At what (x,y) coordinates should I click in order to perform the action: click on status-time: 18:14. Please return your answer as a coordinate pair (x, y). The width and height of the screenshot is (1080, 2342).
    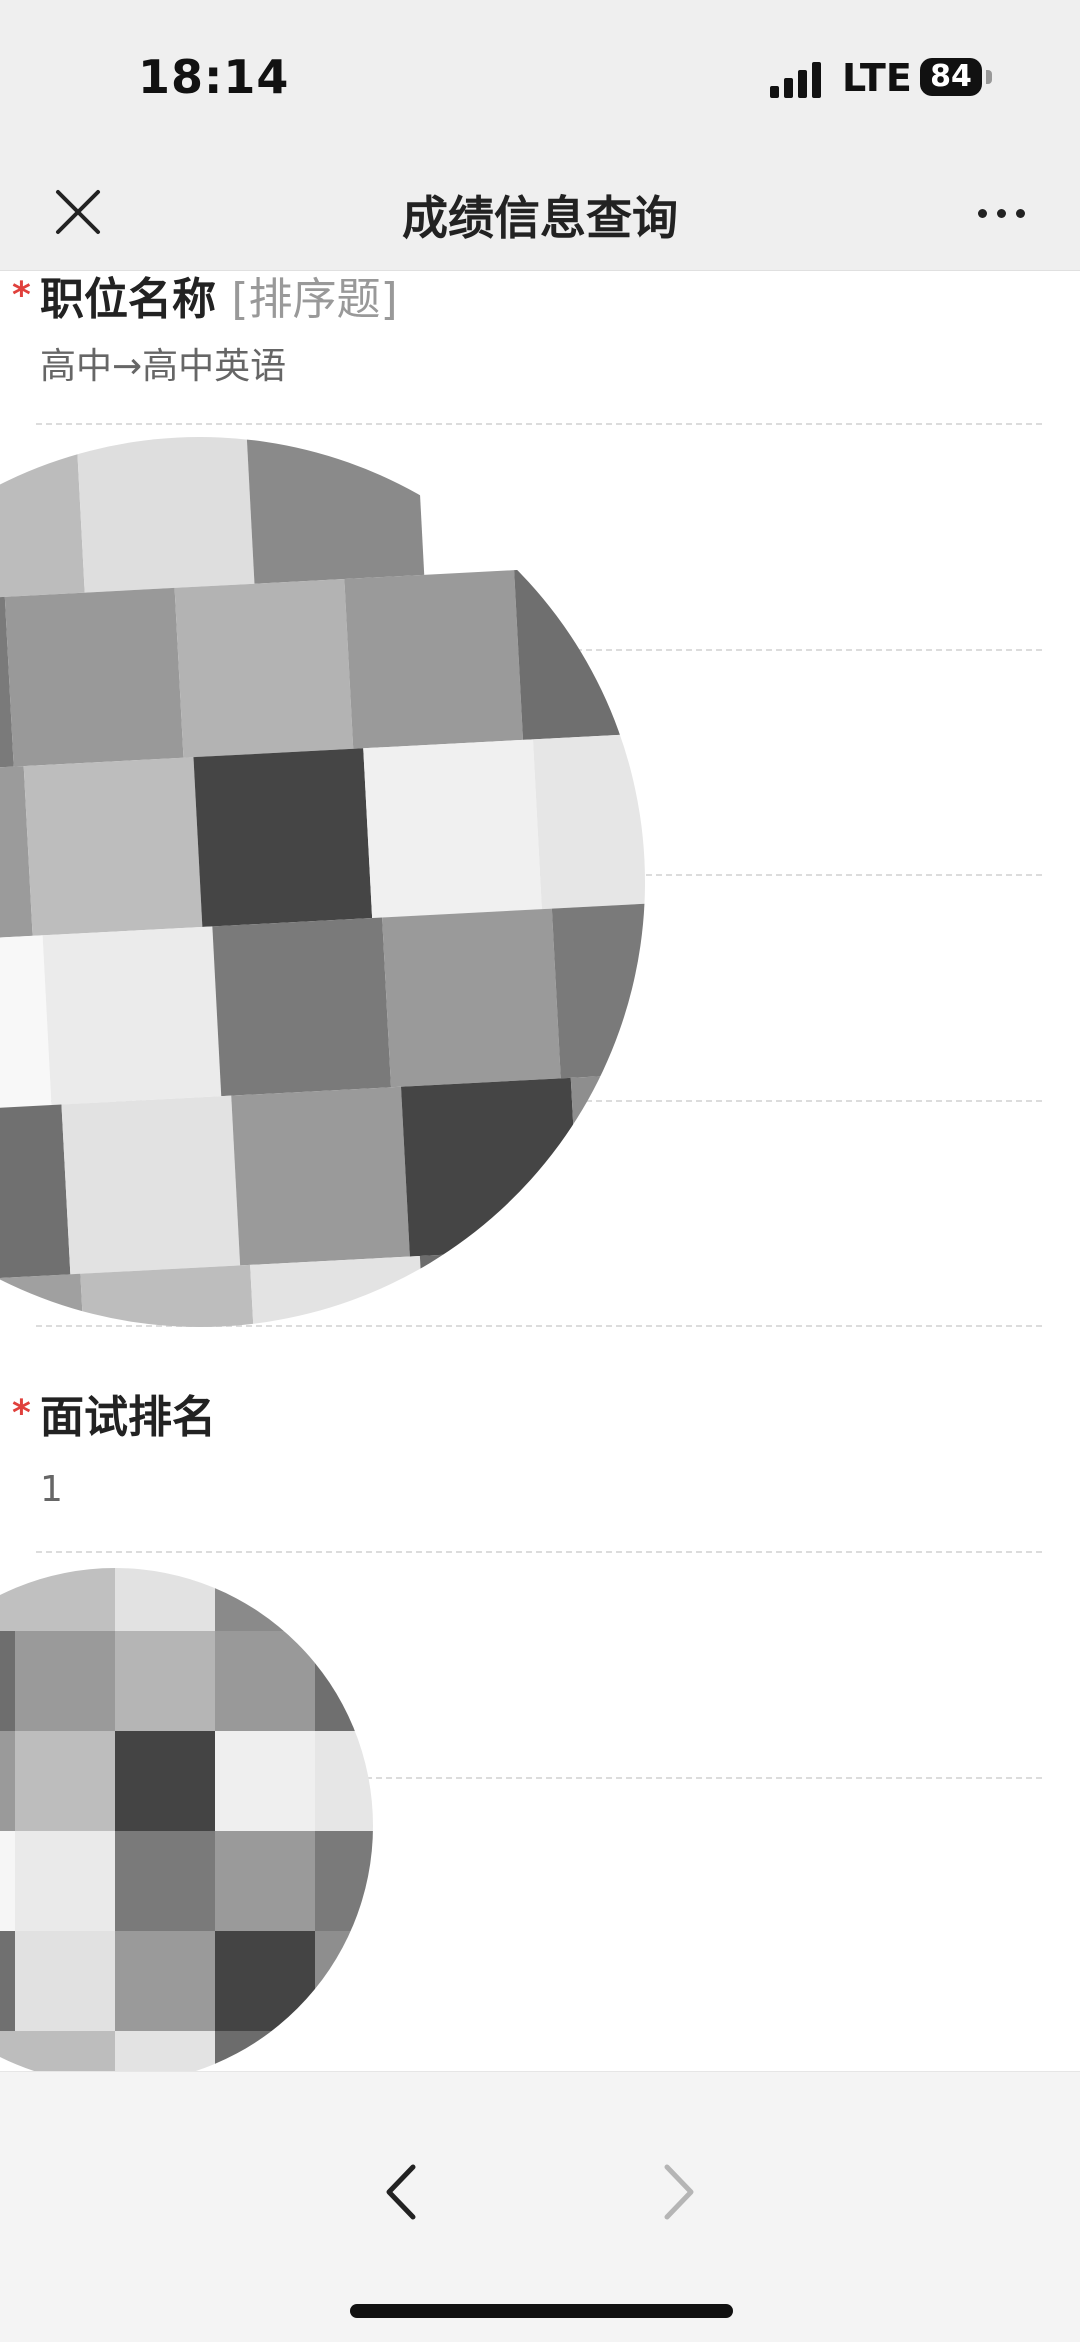
    Looking at the image, I should click on (214, 77).